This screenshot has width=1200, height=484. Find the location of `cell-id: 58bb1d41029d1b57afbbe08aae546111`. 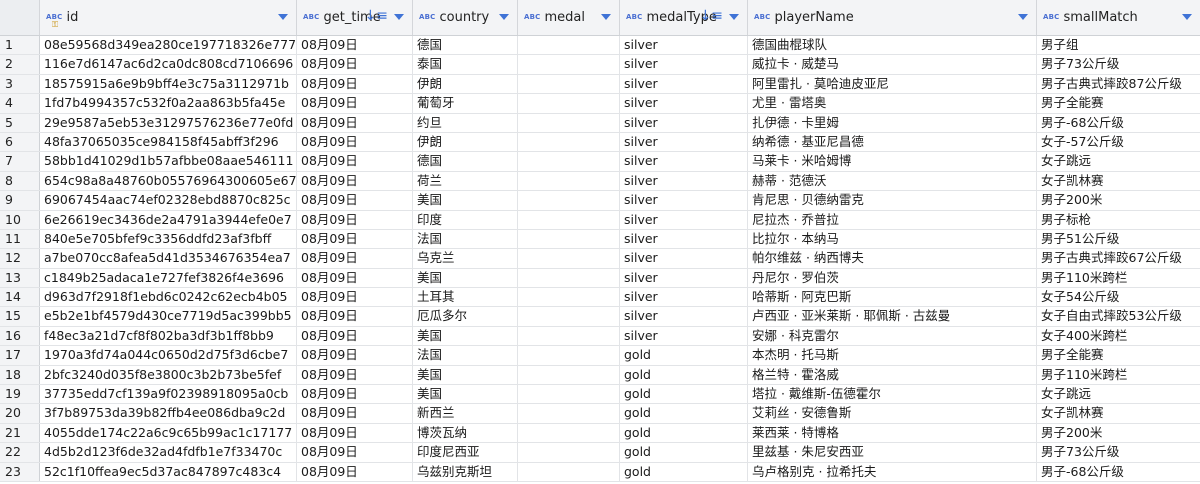

cell-id: 58bb1d41029d1b57afbbe08aae546111 is located at coordinates (168, 161).